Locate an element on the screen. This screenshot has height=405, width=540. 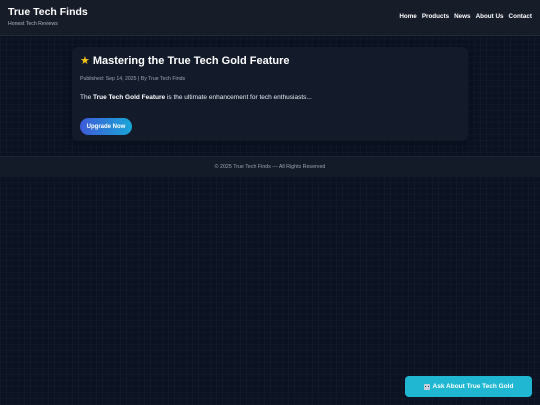
article-body-prefix: The is located at coordinates (87, 97).